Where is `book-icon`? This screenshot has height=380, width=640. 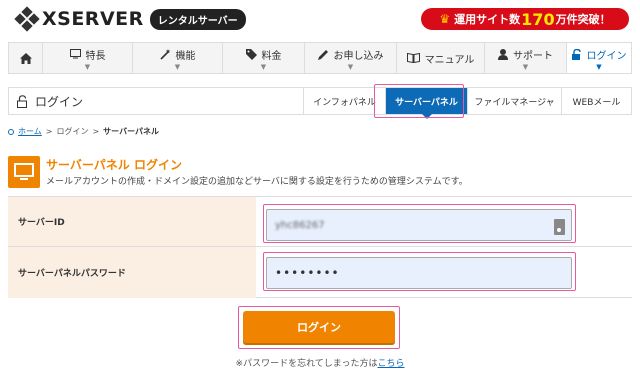 book-icon is located at coordinates (413, 58).